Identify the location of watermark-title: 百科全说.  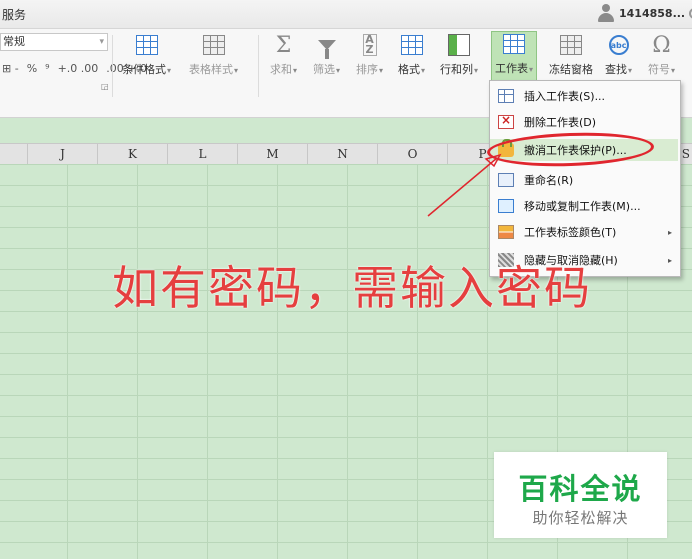
(580, 489).